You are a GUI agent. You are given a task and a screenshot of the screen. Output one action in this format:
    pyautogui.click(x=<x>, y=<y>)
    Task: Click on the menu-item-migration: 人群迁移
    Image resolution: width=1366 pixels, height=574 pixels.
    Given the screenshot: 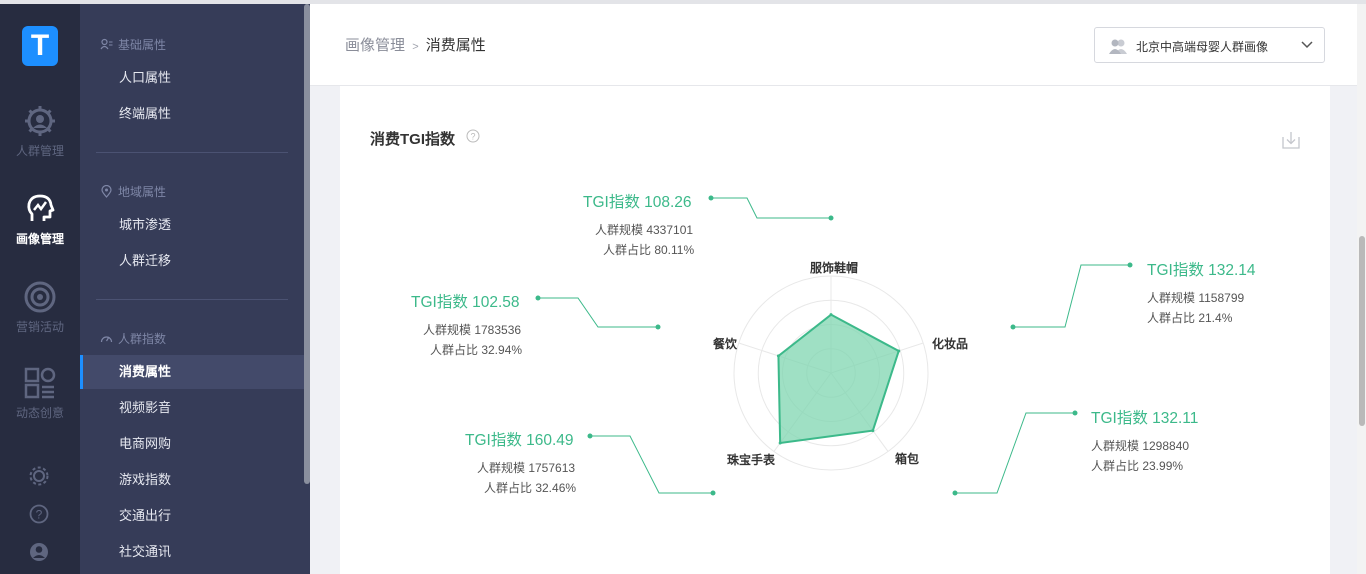 What is the action you would take?
    pyautogui.click(x=192, y=261)
    